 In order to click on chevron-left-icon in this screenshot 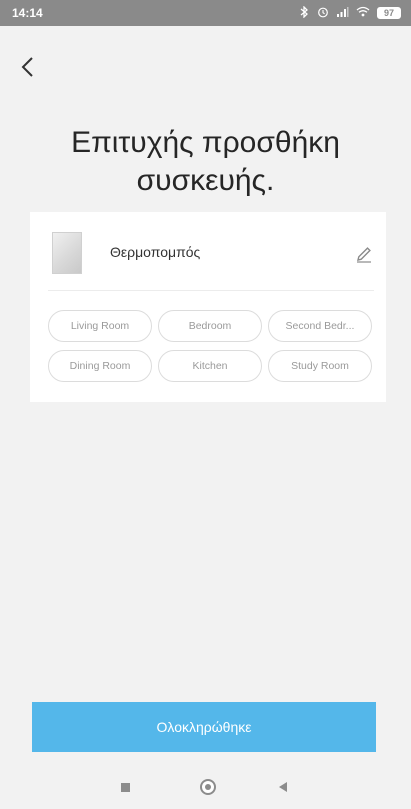, I will do `click(27, 67)`.